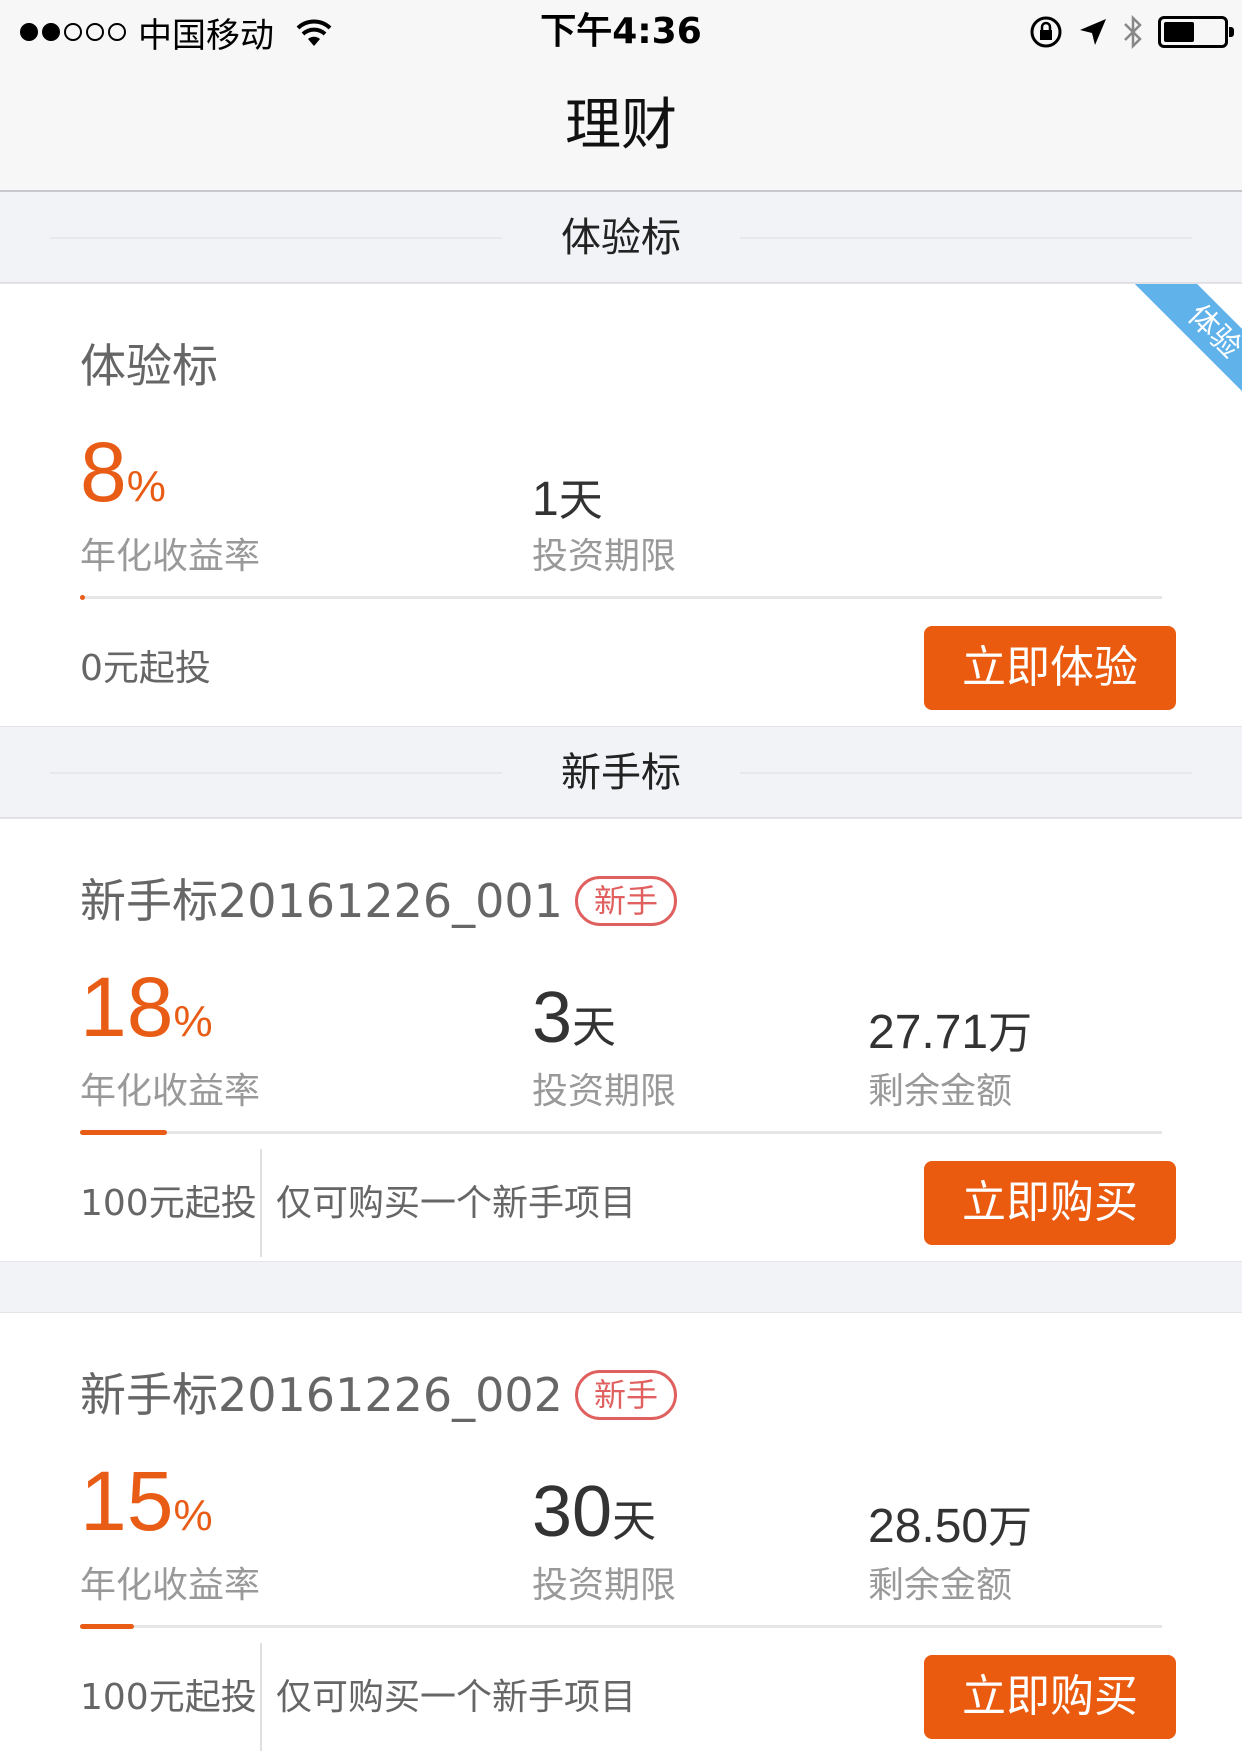 The image size is (1242, 1762). I want to click on remaining-amount: 28.50万, so click(950, 1526).